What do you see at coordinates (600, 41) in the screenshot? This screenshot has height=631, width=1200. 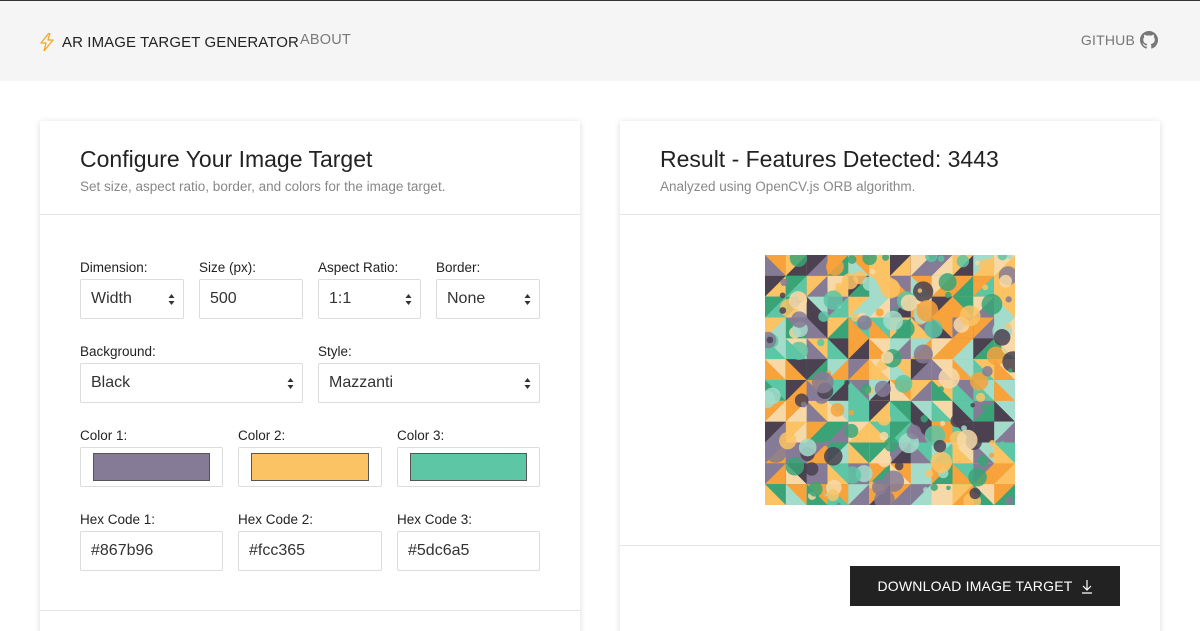 I see `navbar: AR IMAGE TARGET GENERATOR ABOUT GITHUB` at bounding box center [600, 41].